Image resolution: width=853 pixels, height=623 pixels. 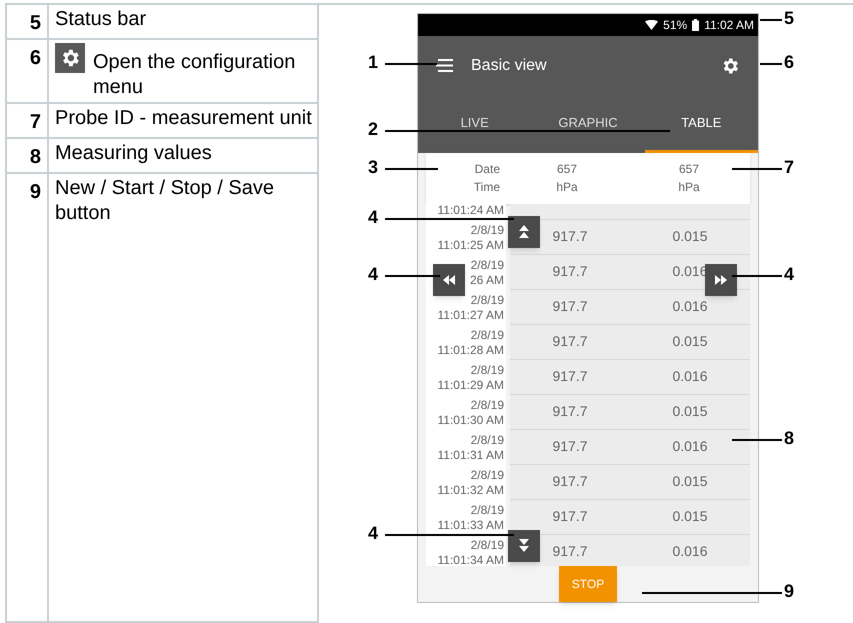 What do you see at coordinates (789, 438) in the screenshot?
I see `callout-number: 8` at bounding box center [789, 438].